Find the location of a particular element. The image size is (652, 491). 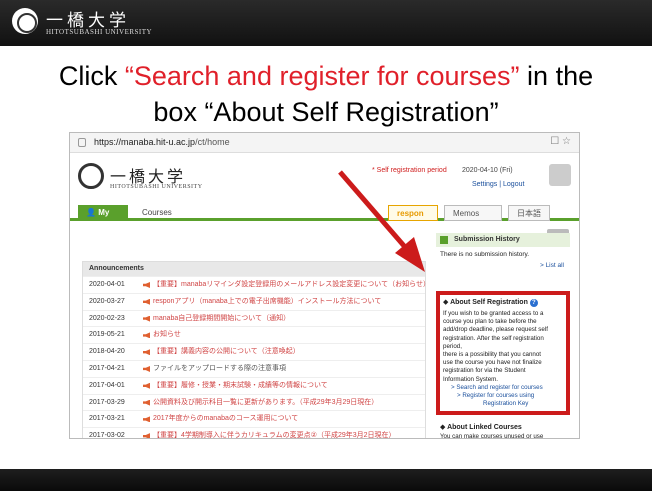

about-self-registration-title-text: About Self Registration is located at coordinates (489, 302).